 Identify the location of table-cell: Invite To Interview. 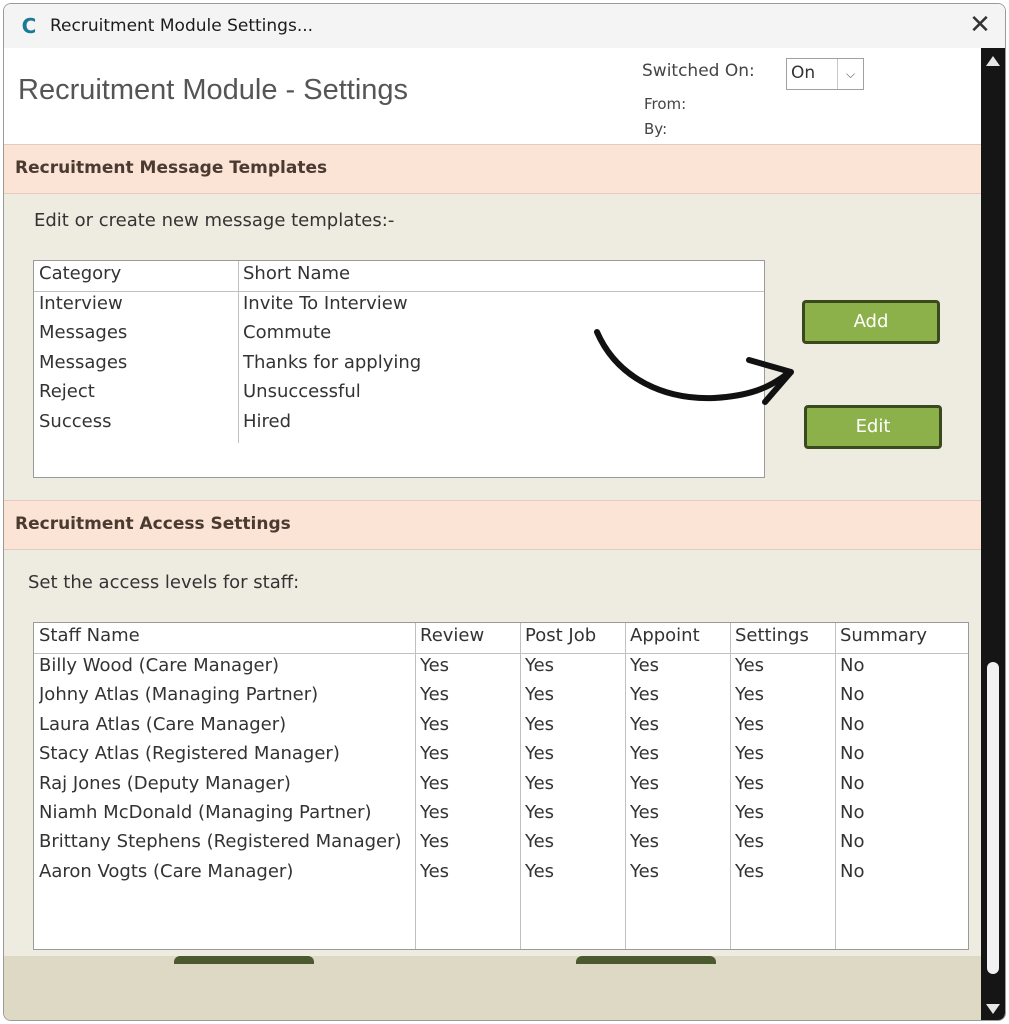
(493, 303).